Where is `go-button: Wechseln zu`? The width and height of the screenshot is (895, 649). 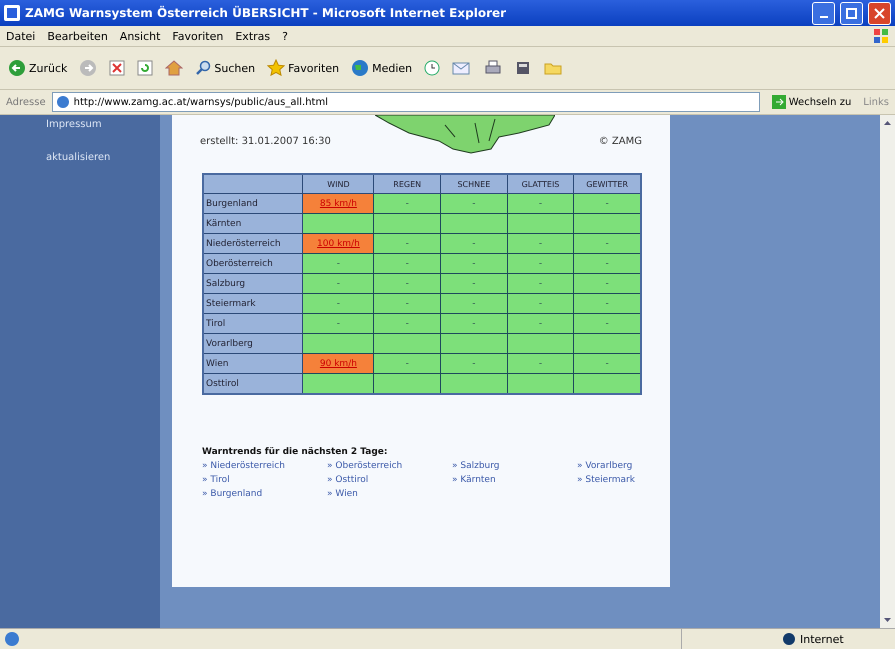
go-button: Wechseln zu is located at coordinates (812, 102).